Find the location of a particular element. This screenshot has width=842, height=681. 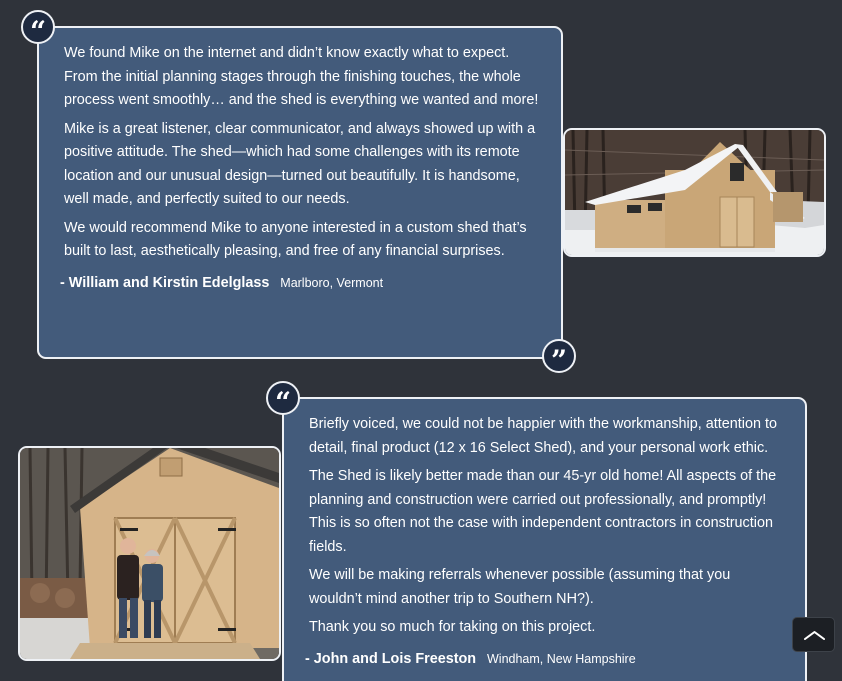

chevron-up-icon is located at coordinates (814, 635).